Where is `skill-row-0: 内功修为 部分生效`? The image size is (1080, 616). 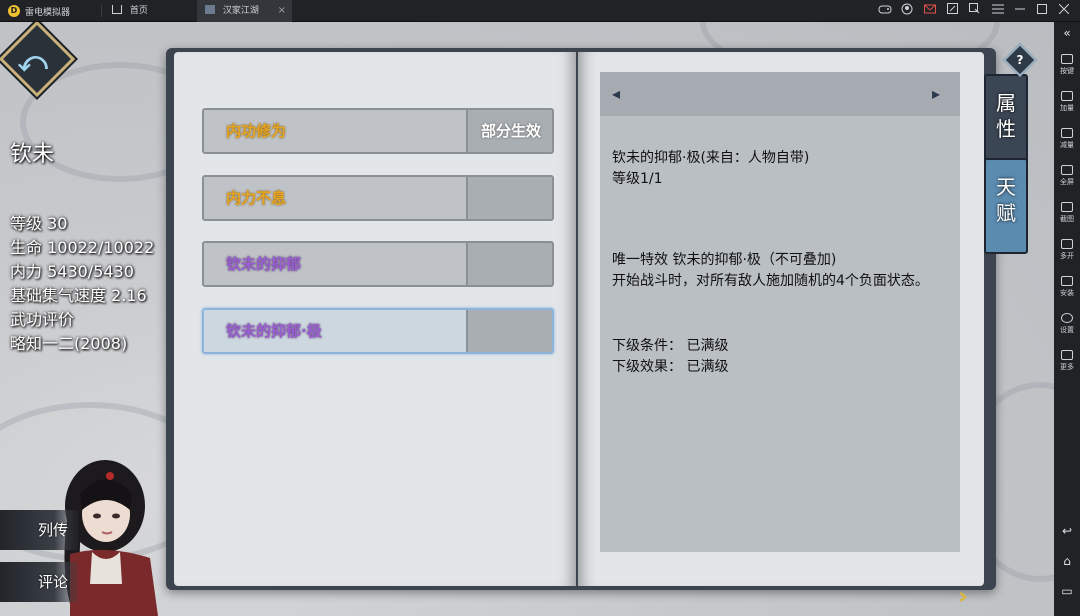
skill-row-0: 内功修为 部分生效 is located at coordinates (378, 131).